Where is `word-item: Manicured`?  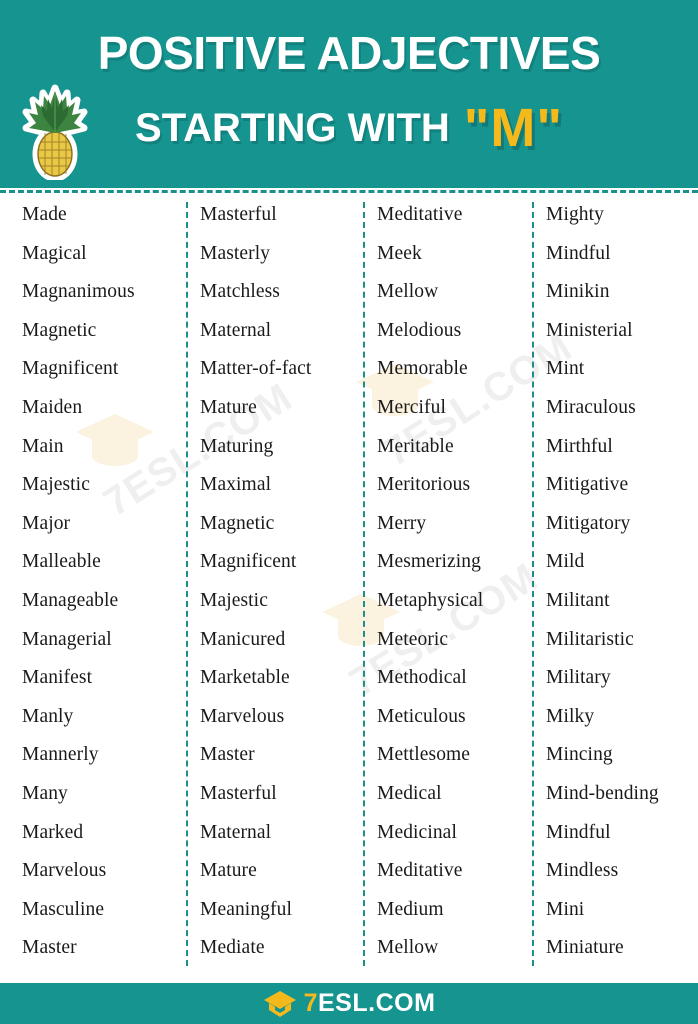 word-item: Manicured is located at coordinates (243, 639).